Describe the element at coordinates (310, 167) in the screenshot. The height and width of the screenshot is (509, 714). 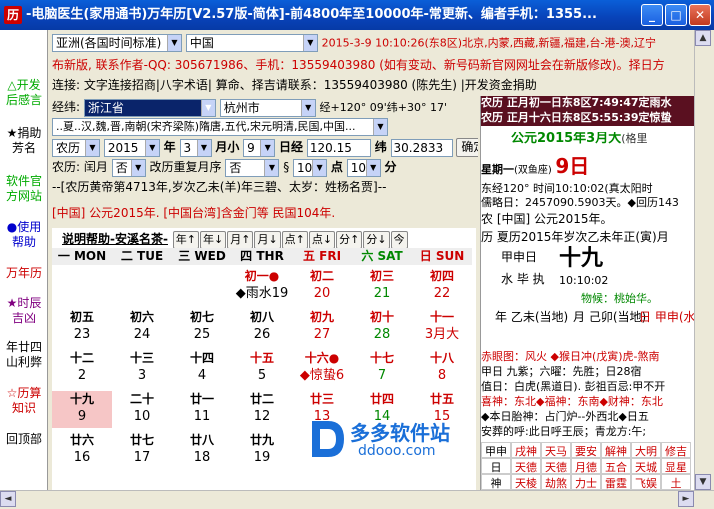
I see `hour-select: 10 ▼` at that location.